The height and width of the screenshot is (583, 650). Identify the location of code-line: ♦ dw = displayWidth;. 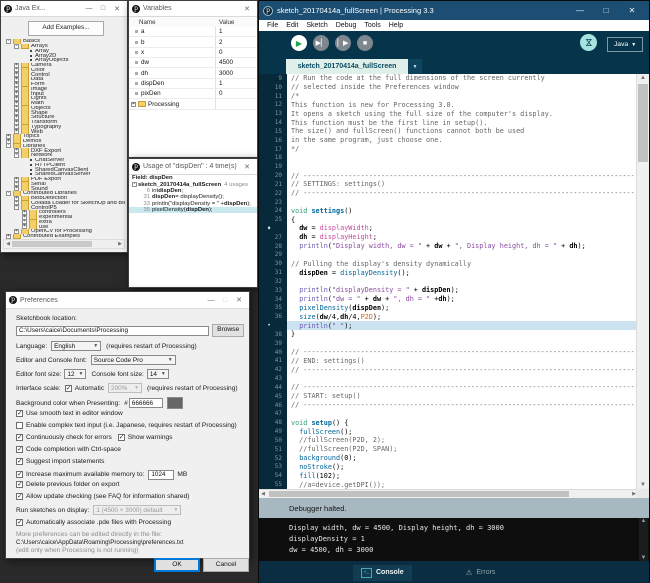
(448, 228).